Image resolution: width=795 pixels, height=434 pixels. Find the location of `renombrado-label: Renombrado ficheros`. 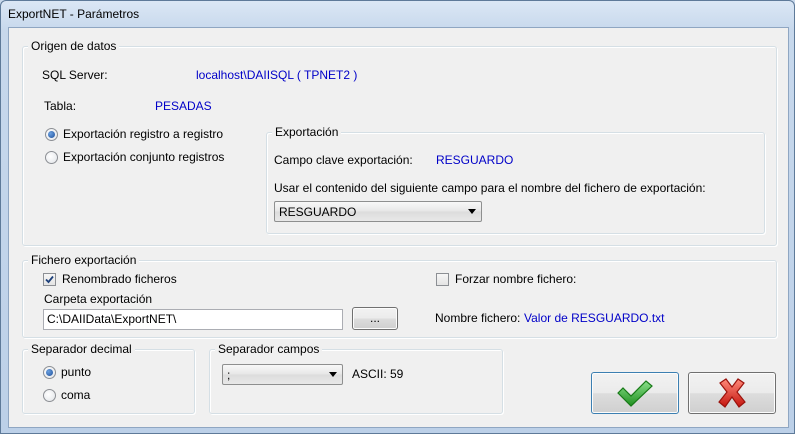

renombrado-label: Renombrado ficheros is located at coordinates (119, 279).